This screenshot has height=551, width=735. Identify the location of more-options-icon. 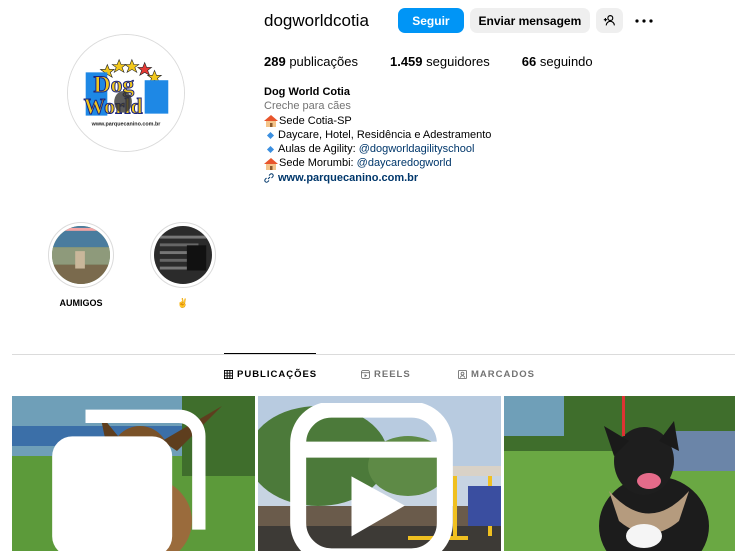
(644, 20).